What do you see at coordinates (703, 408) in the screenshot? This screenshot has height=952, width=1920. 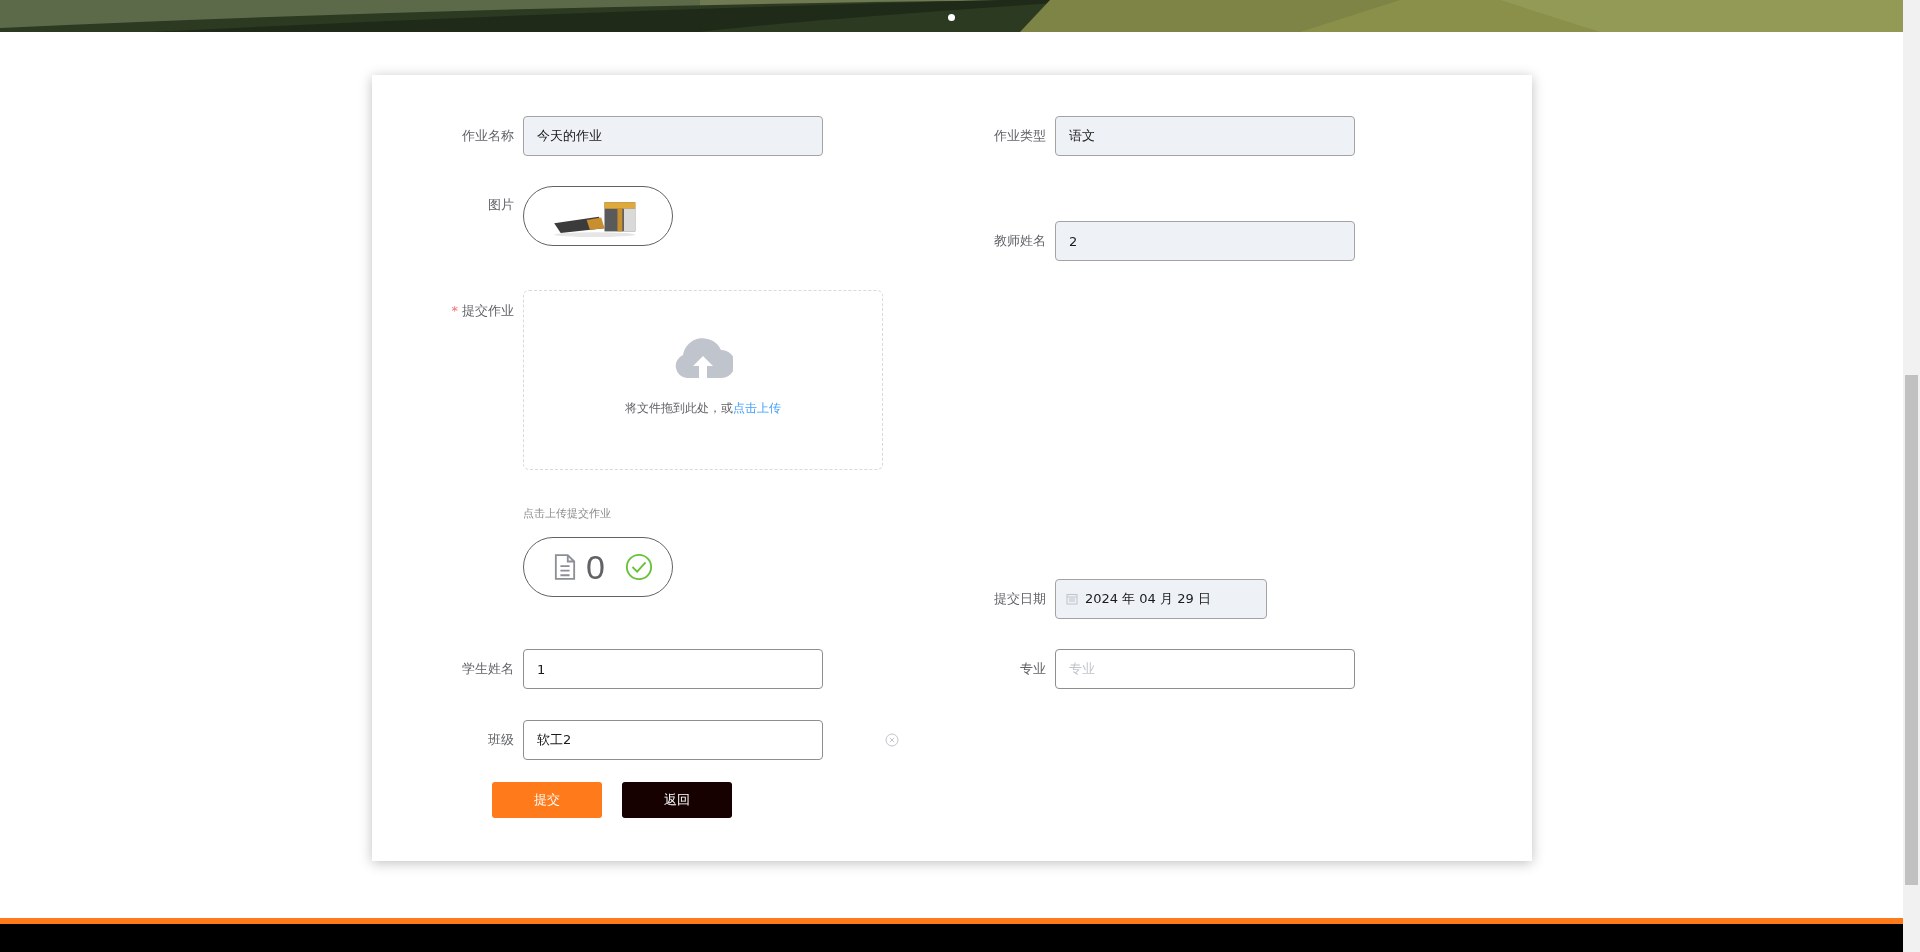 I see `upload-hint: 将文件拖到此处，或点击上传` at bounding box center [703, 408].